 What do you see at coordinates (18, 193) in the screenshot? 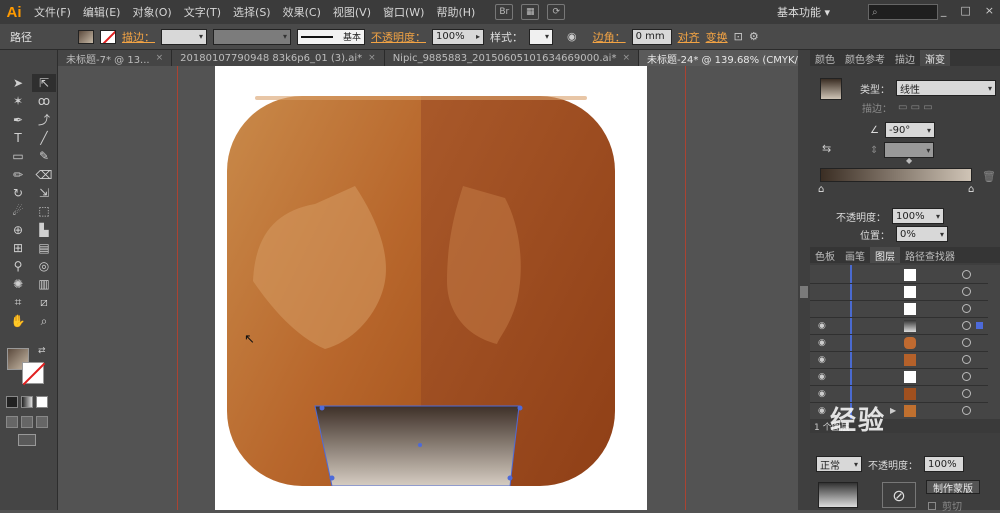
I see `rotate-tool-icon: ↻` at bounding box center [18, 193].